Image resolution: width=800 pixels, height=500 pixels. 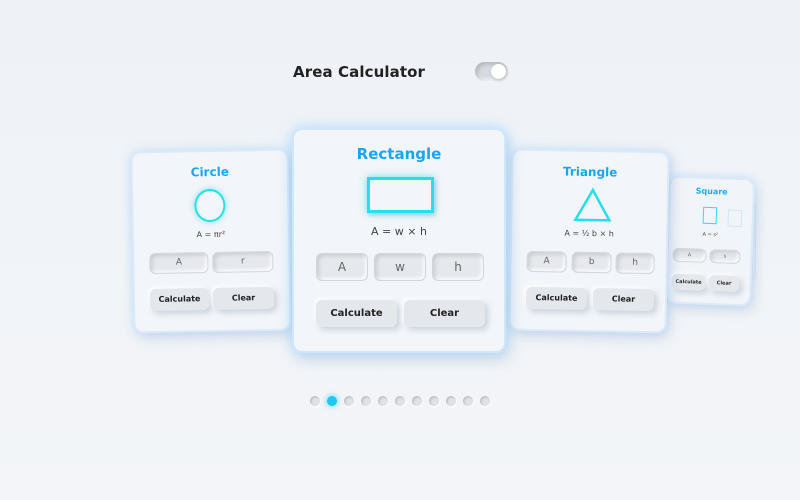 I want to click on circle-shape-icon, so click(x=210, y=205).